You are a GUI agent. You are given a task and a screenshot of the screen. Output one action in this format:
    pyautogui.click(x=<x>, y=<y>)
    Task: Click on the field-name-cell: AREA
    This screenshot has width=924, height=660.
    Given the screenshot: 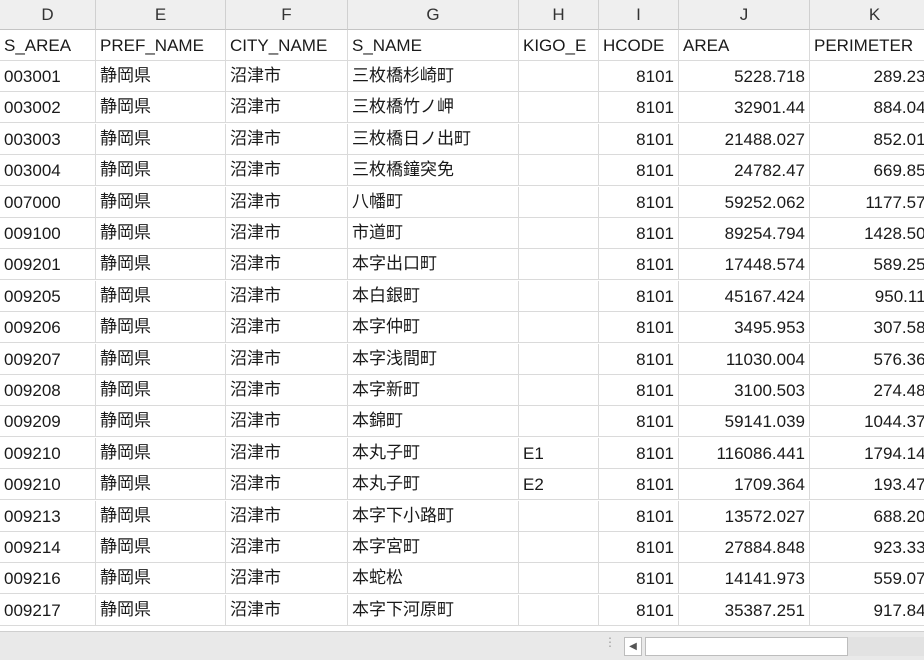 What is the action you would take?
    pyautogui.click(x=744, y=45)
    